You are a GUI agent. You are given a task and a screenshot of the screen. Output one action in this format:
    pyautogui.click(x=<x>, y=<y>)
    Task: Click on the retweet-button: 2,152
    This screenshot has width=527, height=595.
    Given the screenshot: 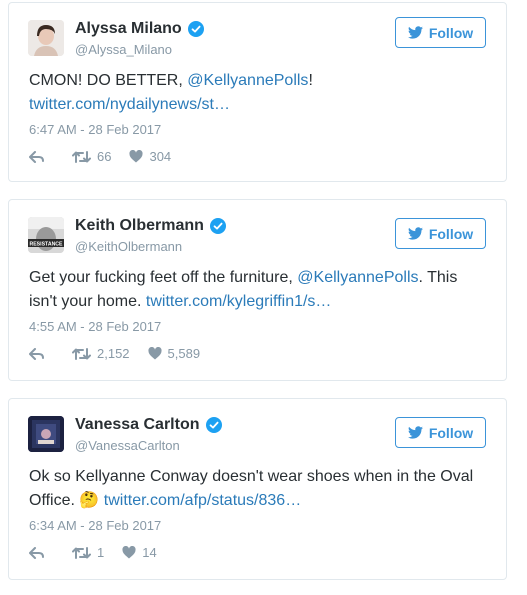 What is the action you would take?
    pyautogui.click(x=101, y=353)
    